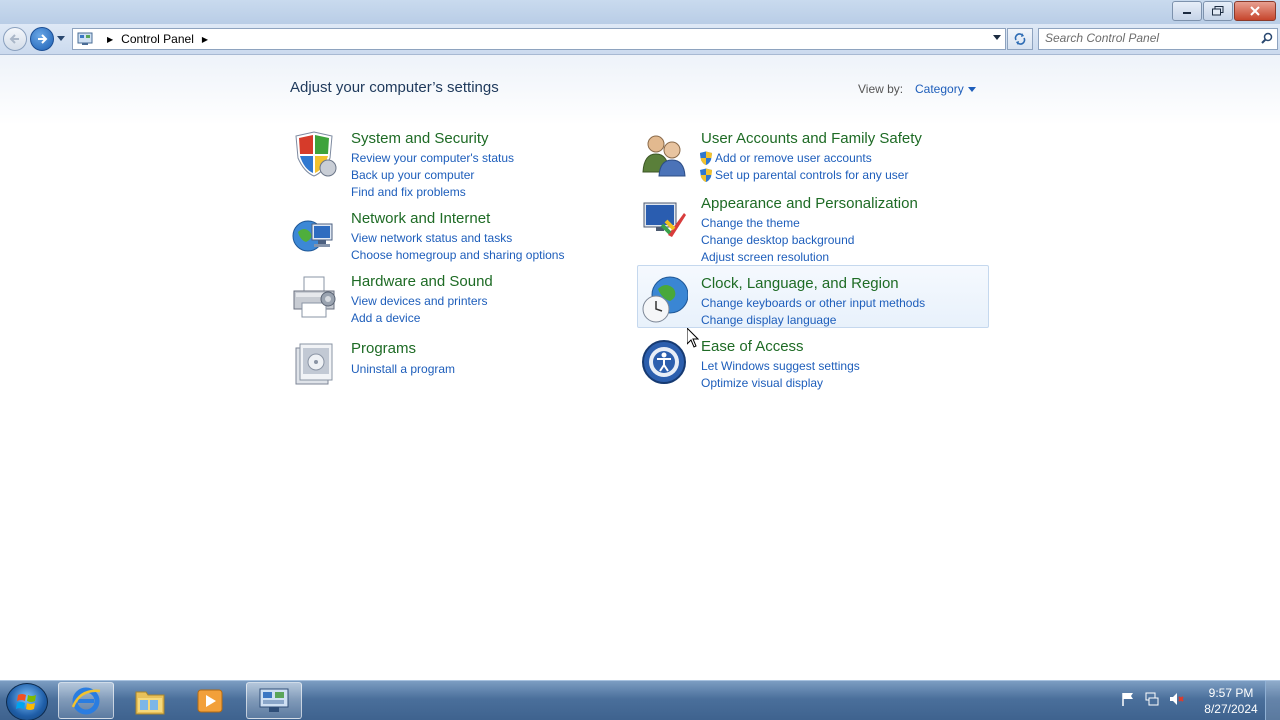 This screenshot has height=720, width=1280. I want to click on forward-button, so click(42, 39).